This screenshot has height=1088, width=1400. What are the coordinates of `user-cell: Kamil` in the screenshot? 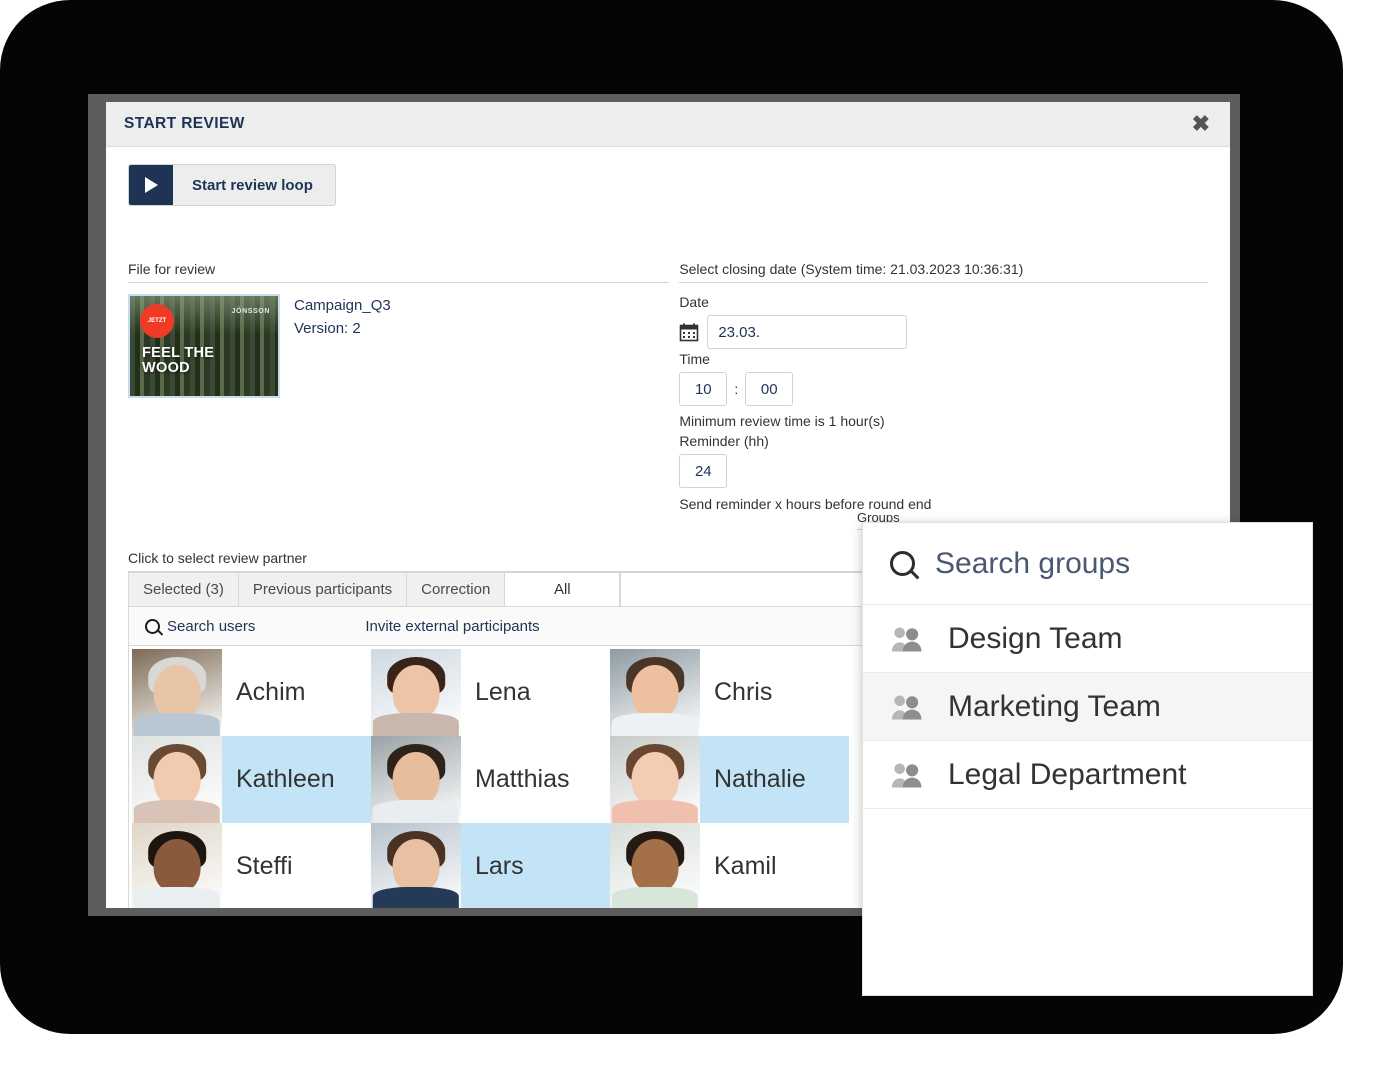 It's located at (729, 865).